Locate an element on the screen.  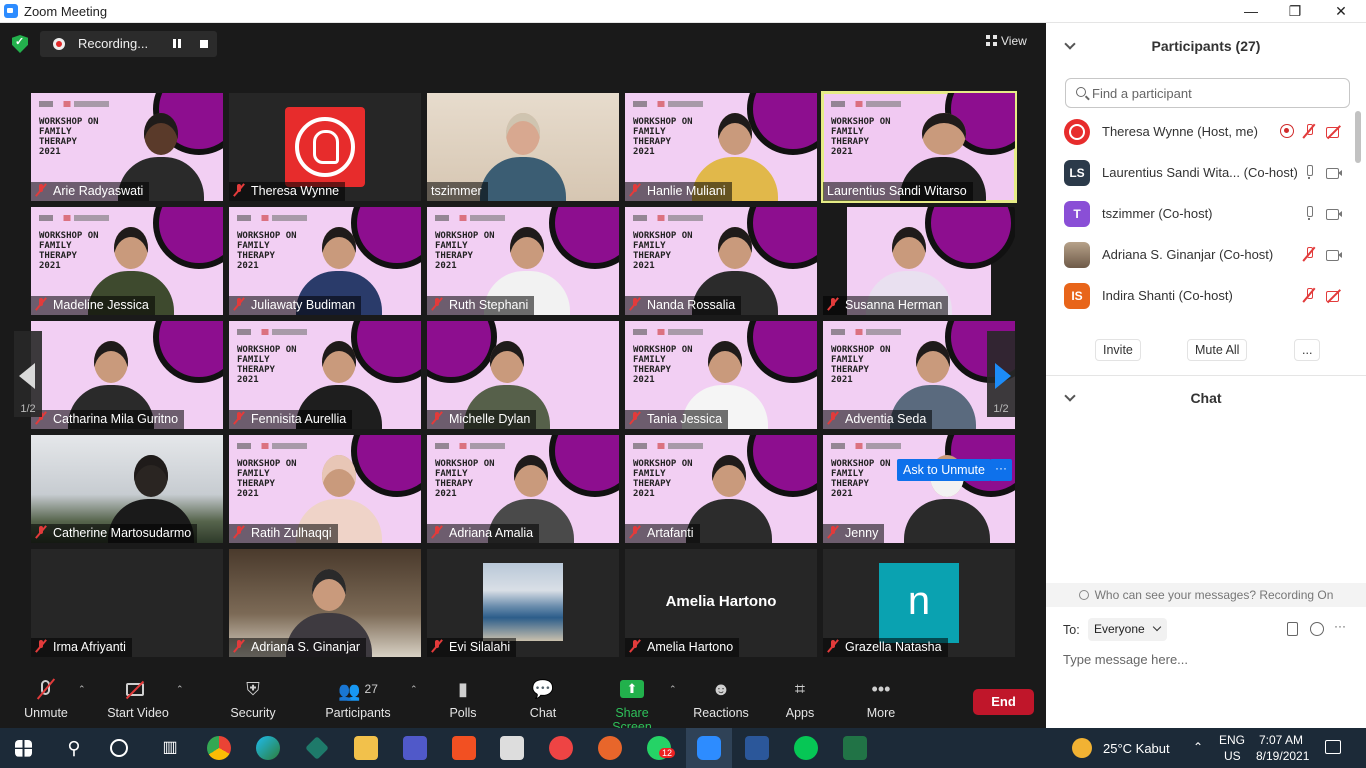
tile-name-label: Arie Radyaswati is located at coordinates (90, 191).